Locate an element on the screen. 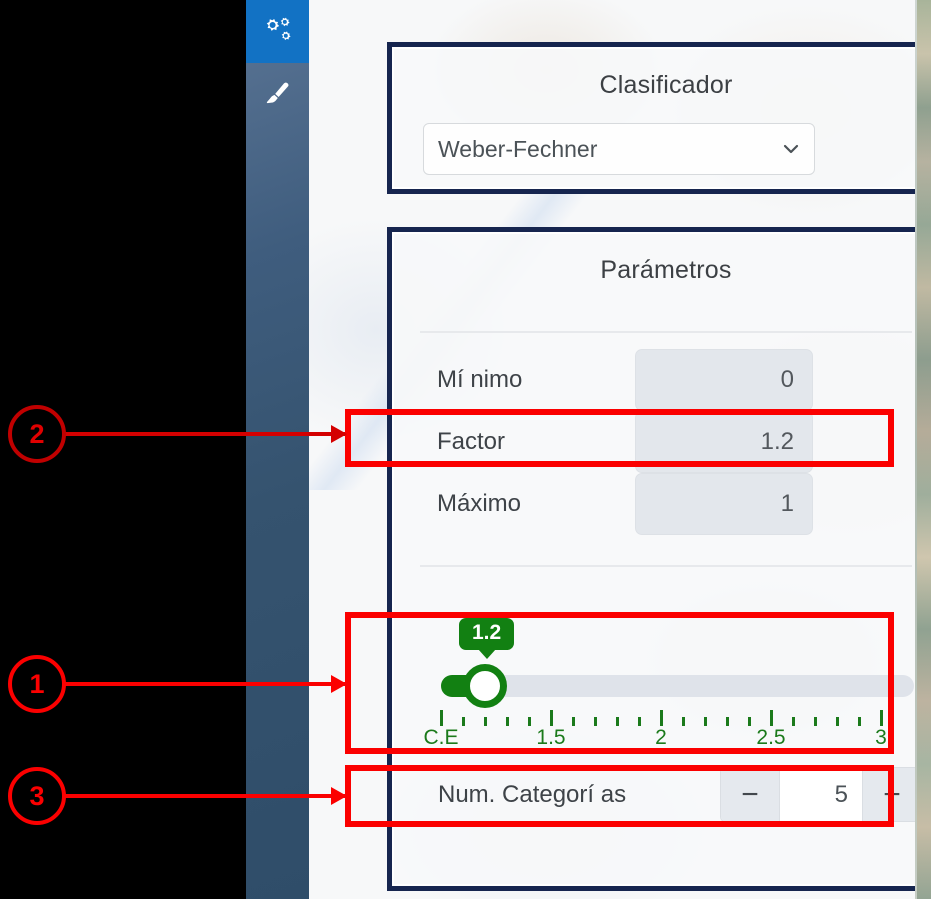 The height and width of the screenshot is (899, 931). map-background-right is located at coordinates (922, 449).